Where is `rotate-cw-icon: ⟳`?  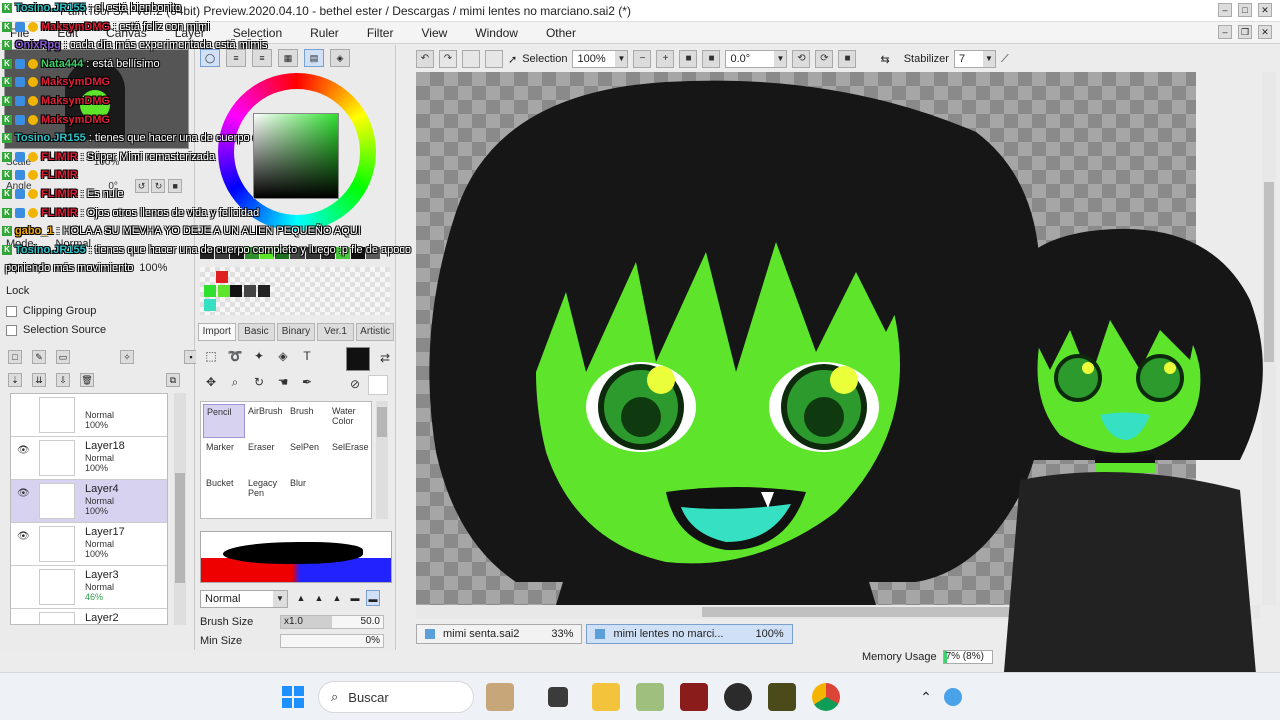
rotate-cw-icon: ⟳ is located at coordinates (824, 59).